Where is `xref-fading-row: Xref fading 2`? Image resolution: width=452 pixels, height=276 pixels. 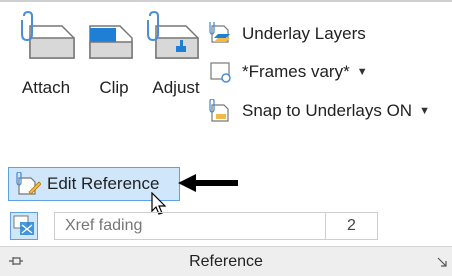
xref-fading-row: Xref fading 2 is located at coordinates (193, 226).